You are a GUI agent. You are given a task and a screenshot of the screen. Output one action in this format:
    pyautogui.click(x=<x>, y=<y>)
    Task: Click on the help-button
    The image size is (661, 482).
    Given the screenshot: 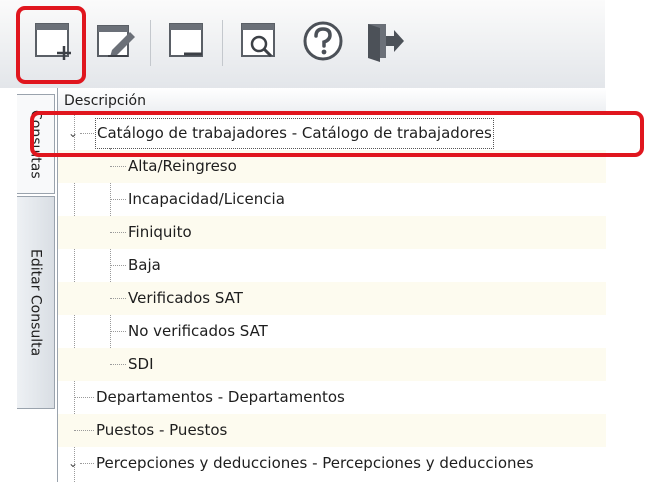 What is the action you would take?
    pyautogui.click(x=323, y=41)
    